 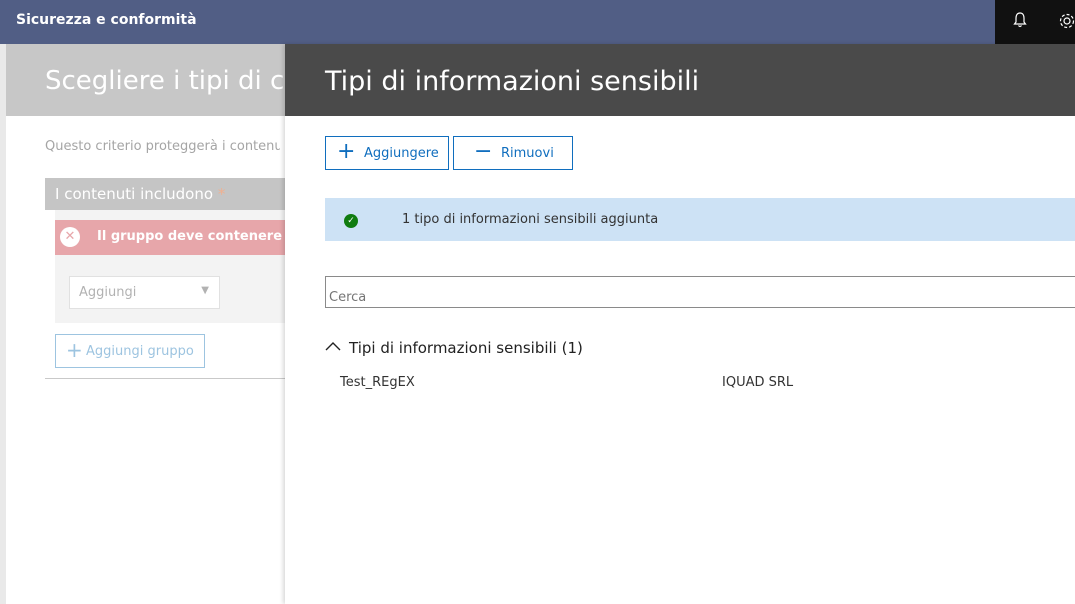 I want to click on panel-header: Tipi di informazioni sensibili, so click(x=680, y=80).